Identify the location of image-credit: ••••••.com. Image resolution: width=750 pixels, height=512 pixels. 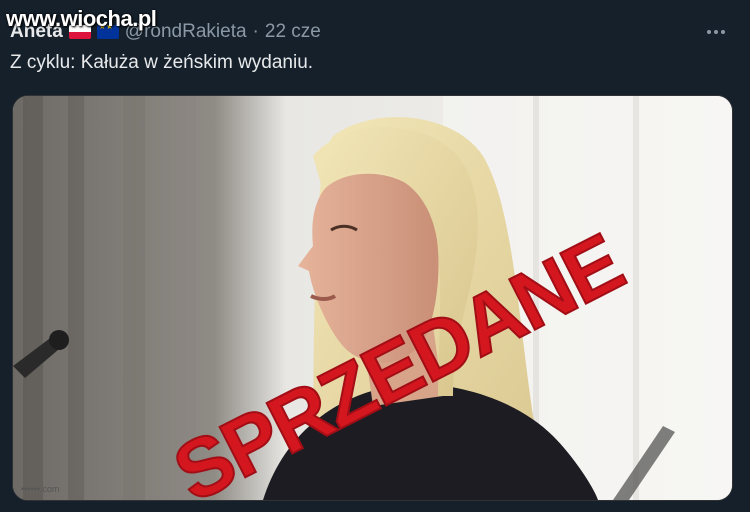
(40, 489).